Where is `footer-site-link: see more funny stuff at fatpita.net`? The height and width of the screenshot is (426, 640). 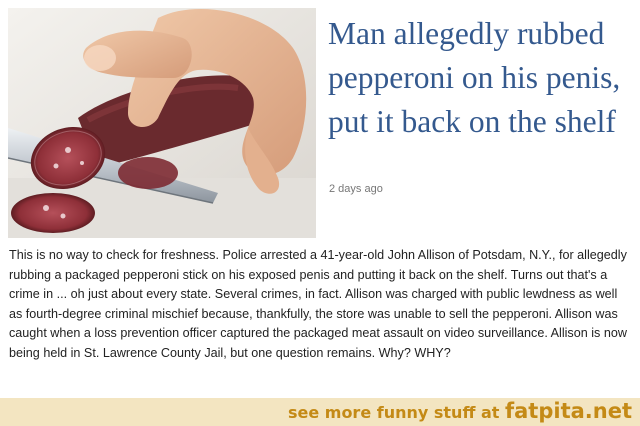
footer-site-link: see more funny stuff at fatpita.net is located at coordinates (460, 411).